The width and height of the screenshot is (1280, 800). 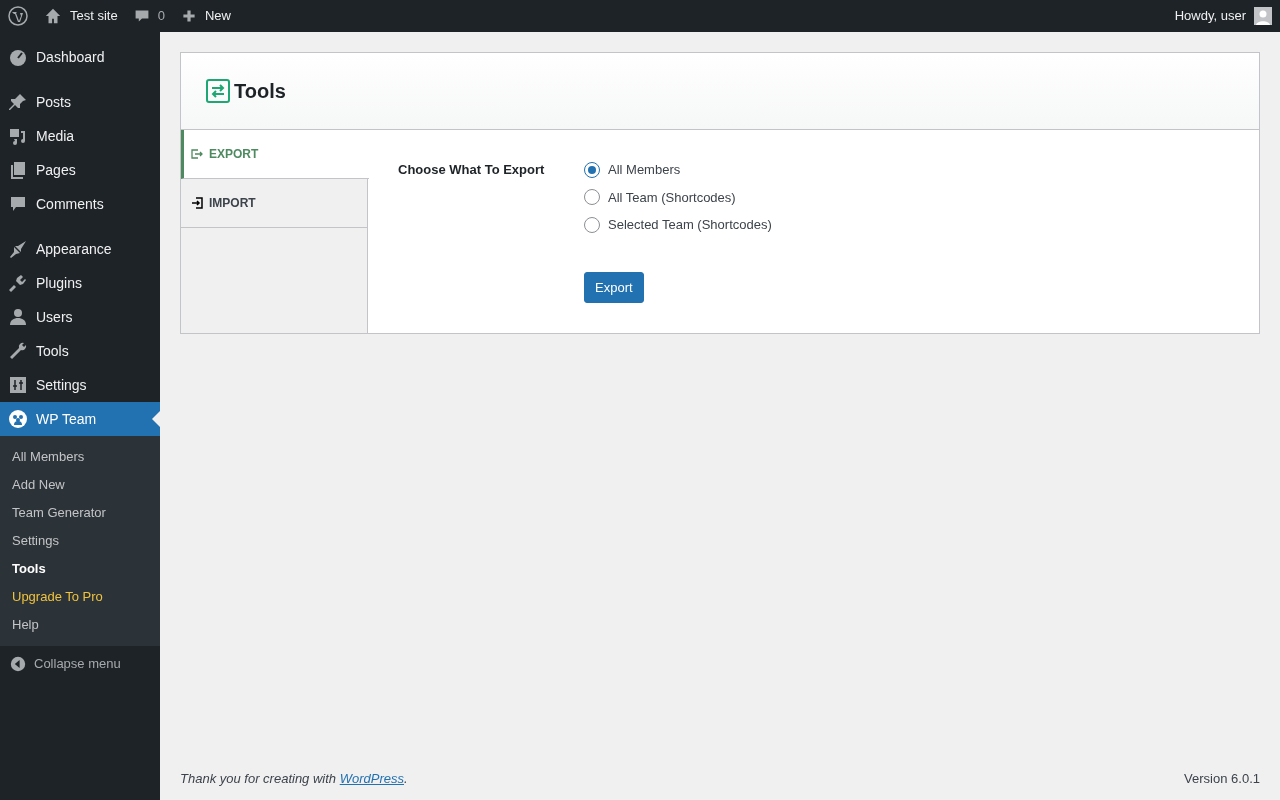 What do you see at coordinates (678, 170) in the screenshot?
I see `radio-option: All Members` at bounding box center [678, 170].